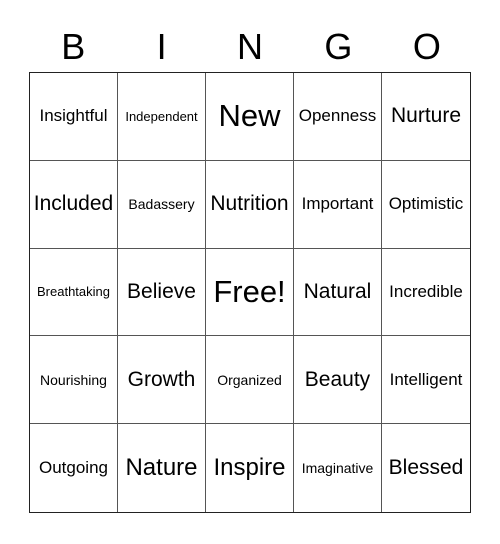 This screenshot has height=544, width=500. I want to click on bingo-cell: Beauty, so click(338, 380).